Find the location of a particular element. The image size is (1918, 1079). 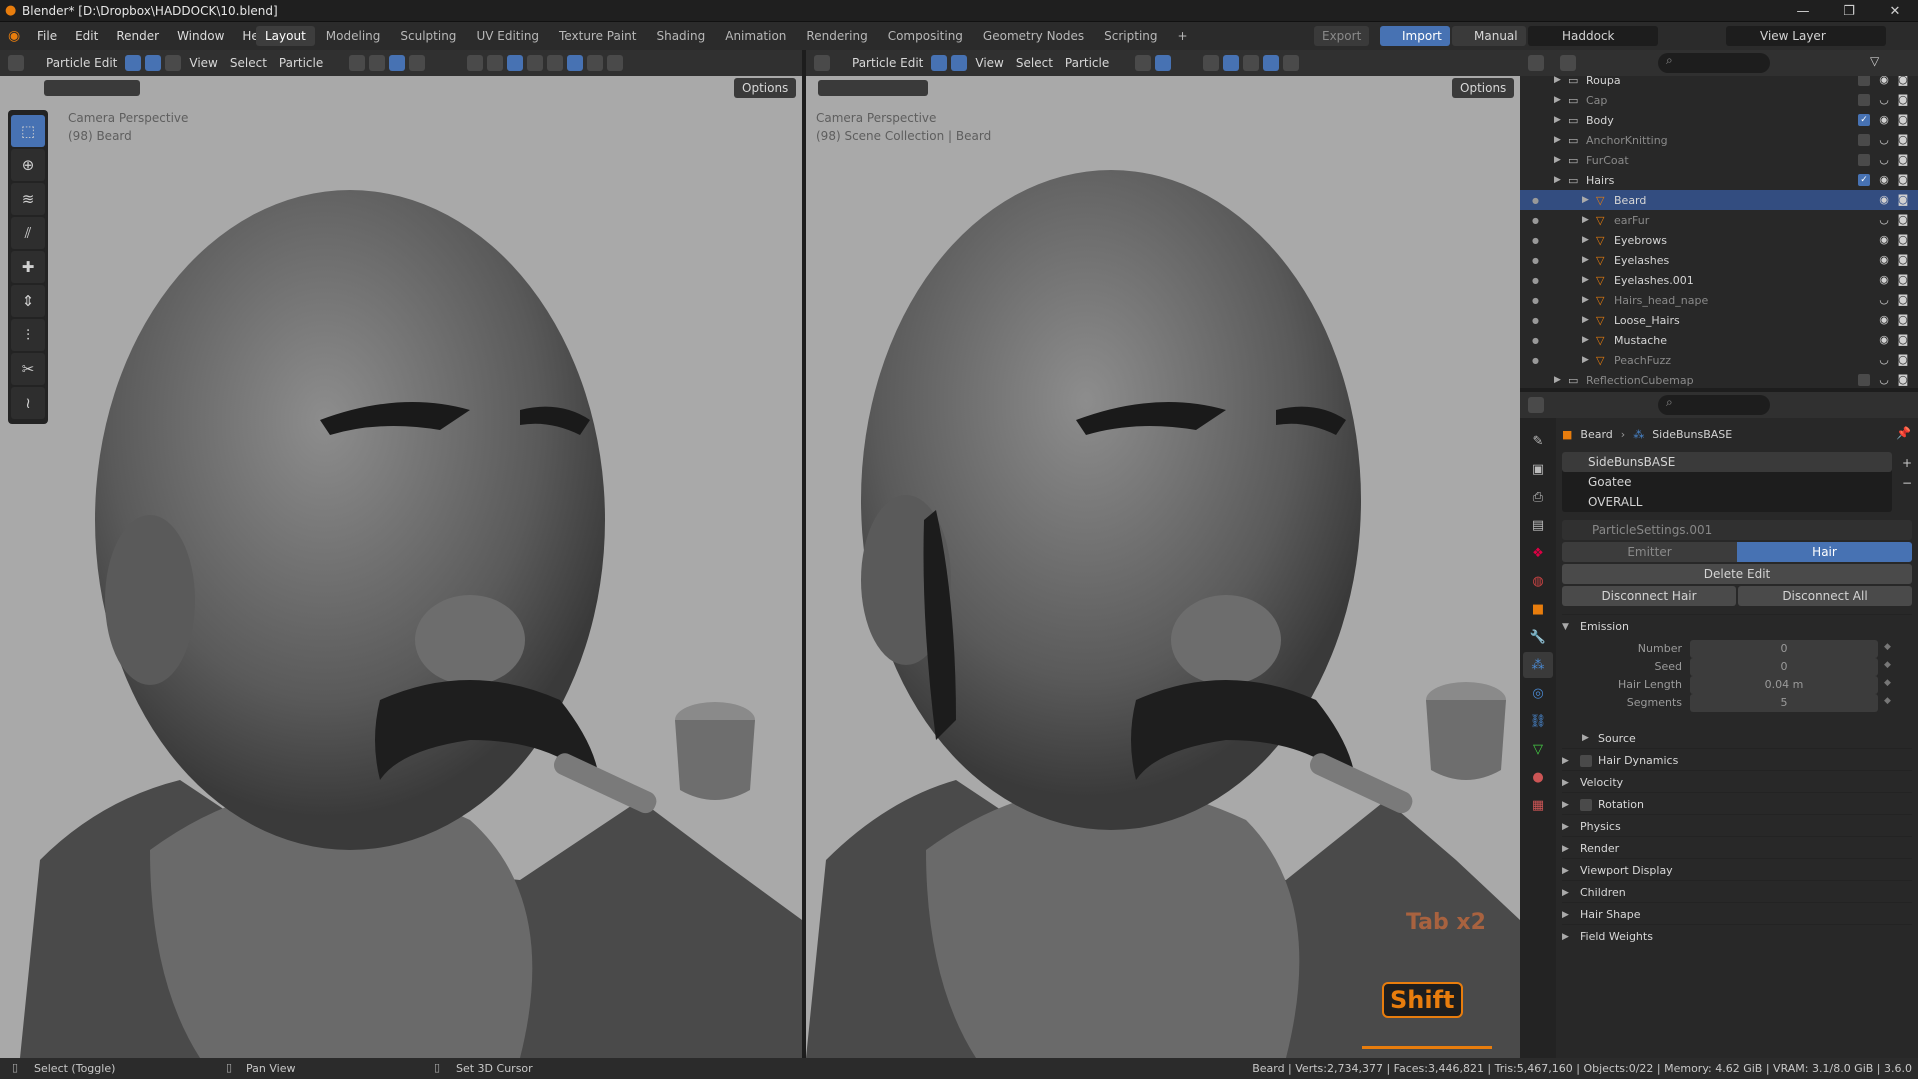

disconnect-all-button: Disconnect All is located at coordinates (1825, 596).